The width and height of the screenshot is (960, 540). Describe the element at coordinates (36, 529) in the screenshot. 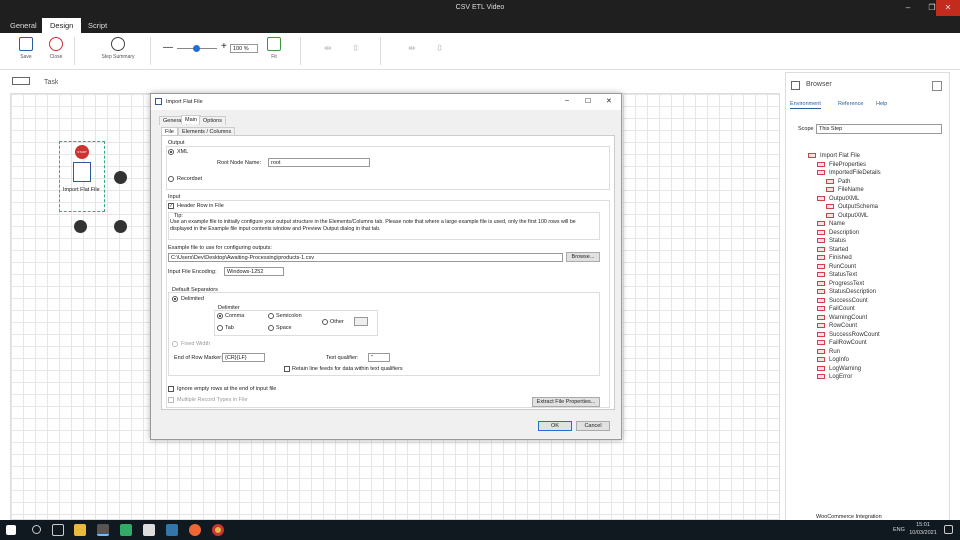

I see `search-icon` at that location.